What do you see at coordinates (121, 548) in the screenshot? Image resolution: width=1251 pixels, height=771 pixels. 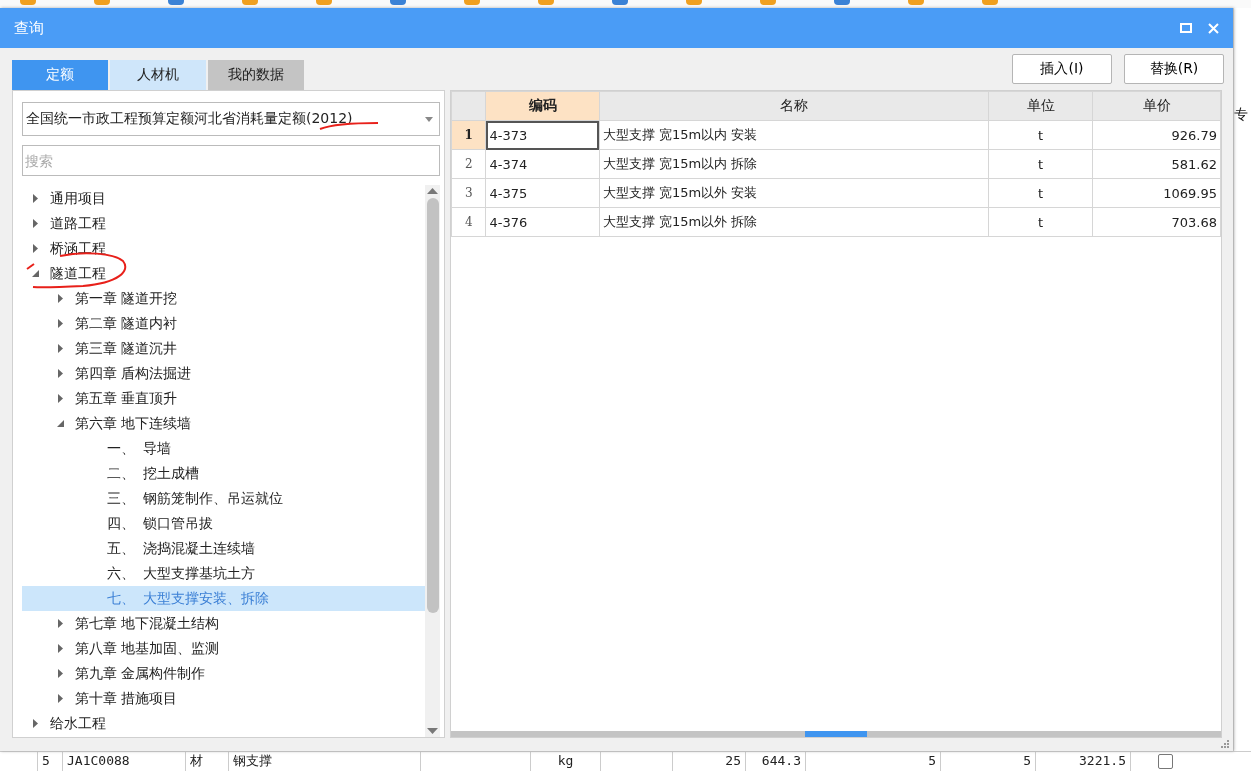 I see `item-number: 五、` at bounding box center [121, 548].